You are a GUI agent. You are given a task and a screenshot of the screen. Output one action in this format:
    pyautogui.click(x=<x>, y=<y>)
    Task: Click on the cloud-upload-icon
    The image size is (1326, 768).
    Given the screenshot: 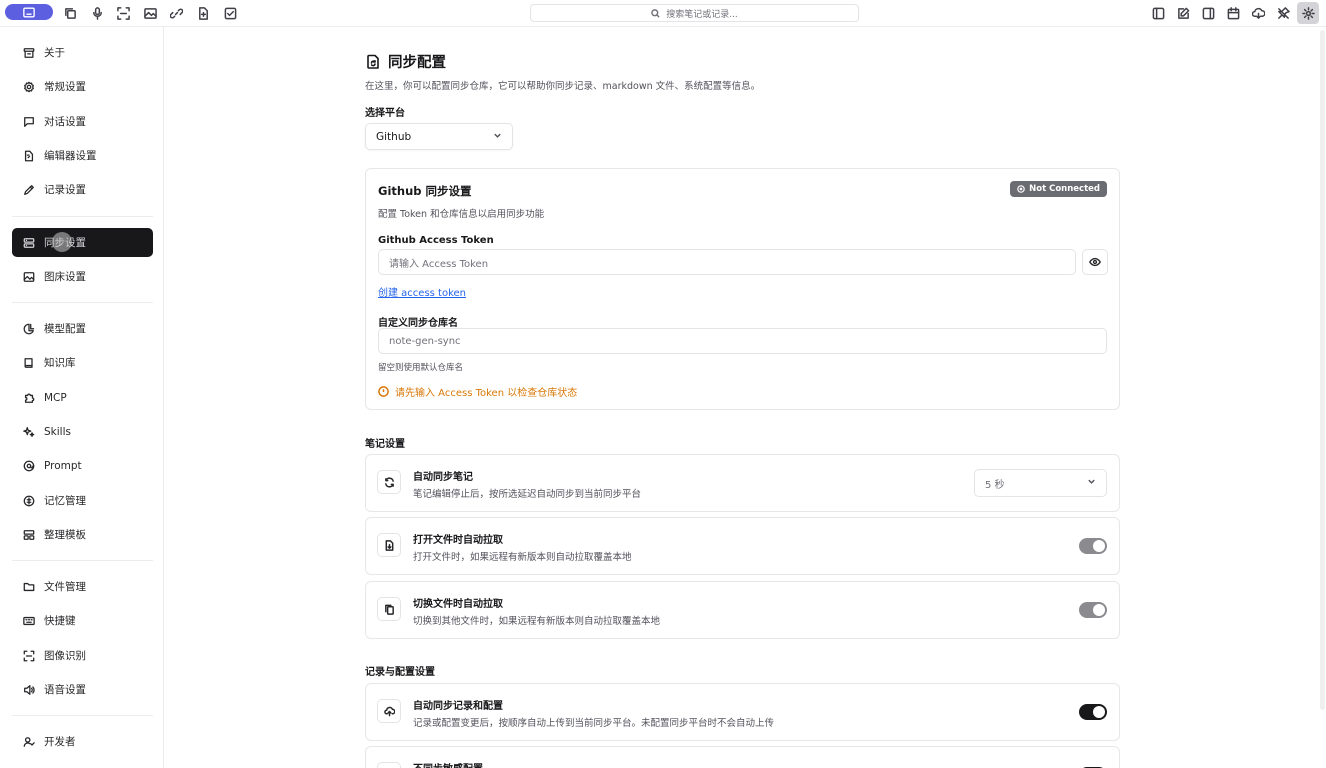 What is the action you would take?
    pyautogui.click(x=389, y=711)
    